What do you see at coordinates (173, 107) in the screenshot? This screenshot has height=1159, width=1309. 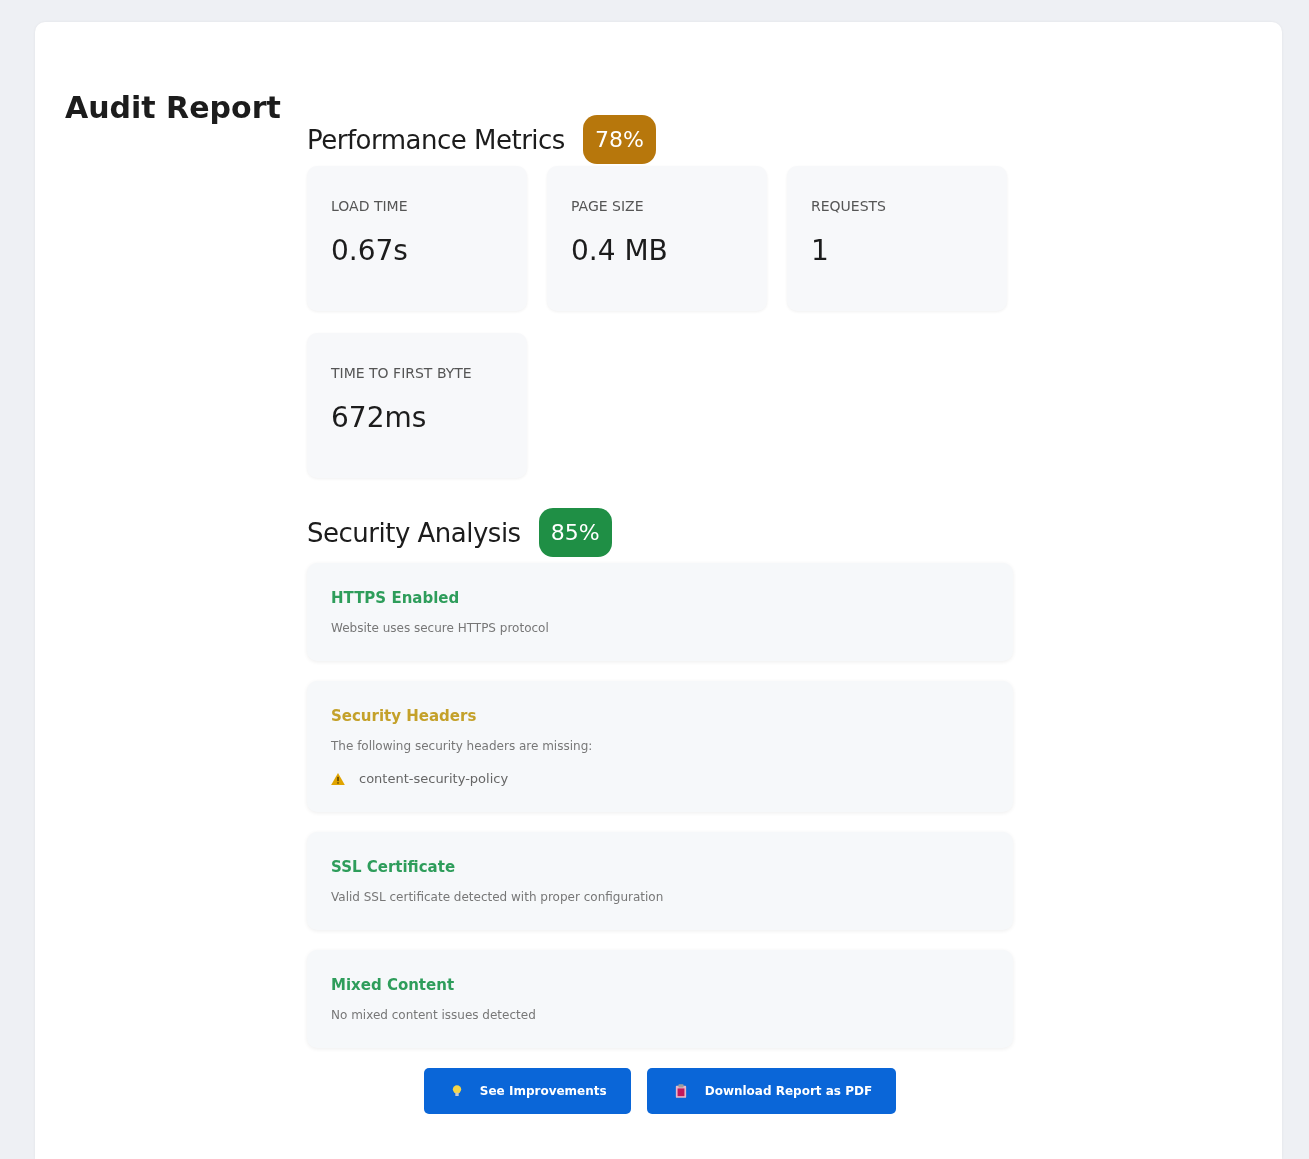 I see `page-title: Audit Report` at bounding box center [173, 107].